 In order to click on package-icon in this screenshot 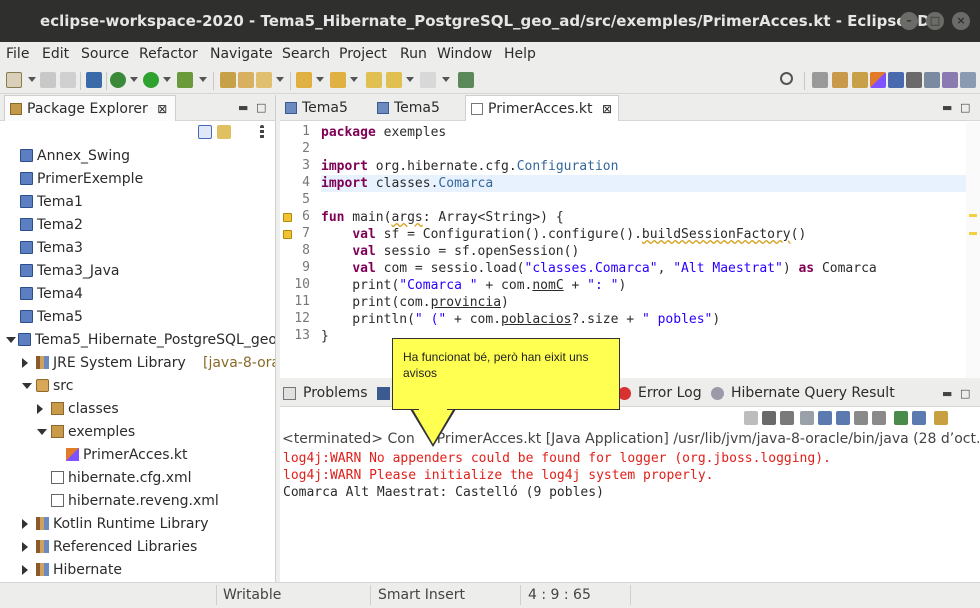, I will do `click(57, 408)`.